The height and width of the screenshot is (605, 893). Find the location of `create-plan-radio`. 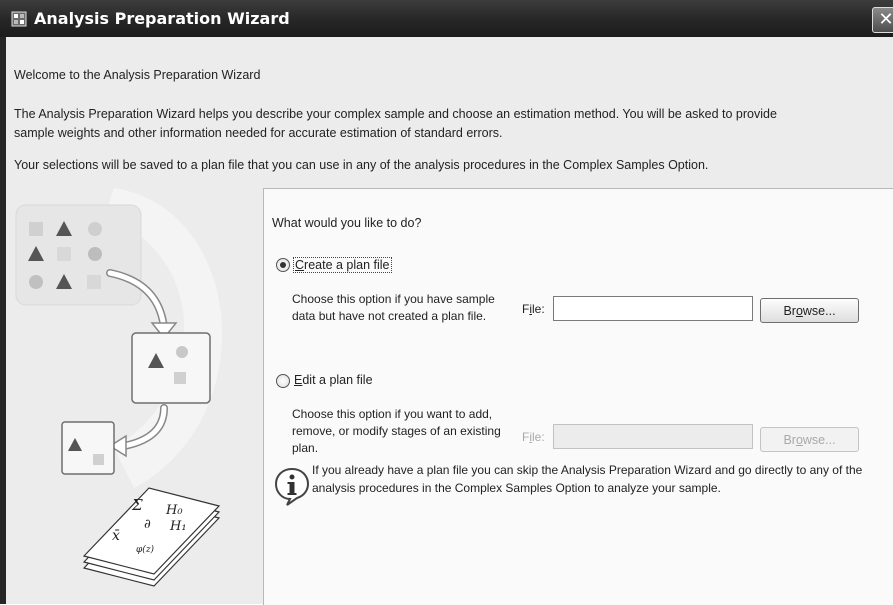

create-plan-radio is located at coordinates (283, 265).